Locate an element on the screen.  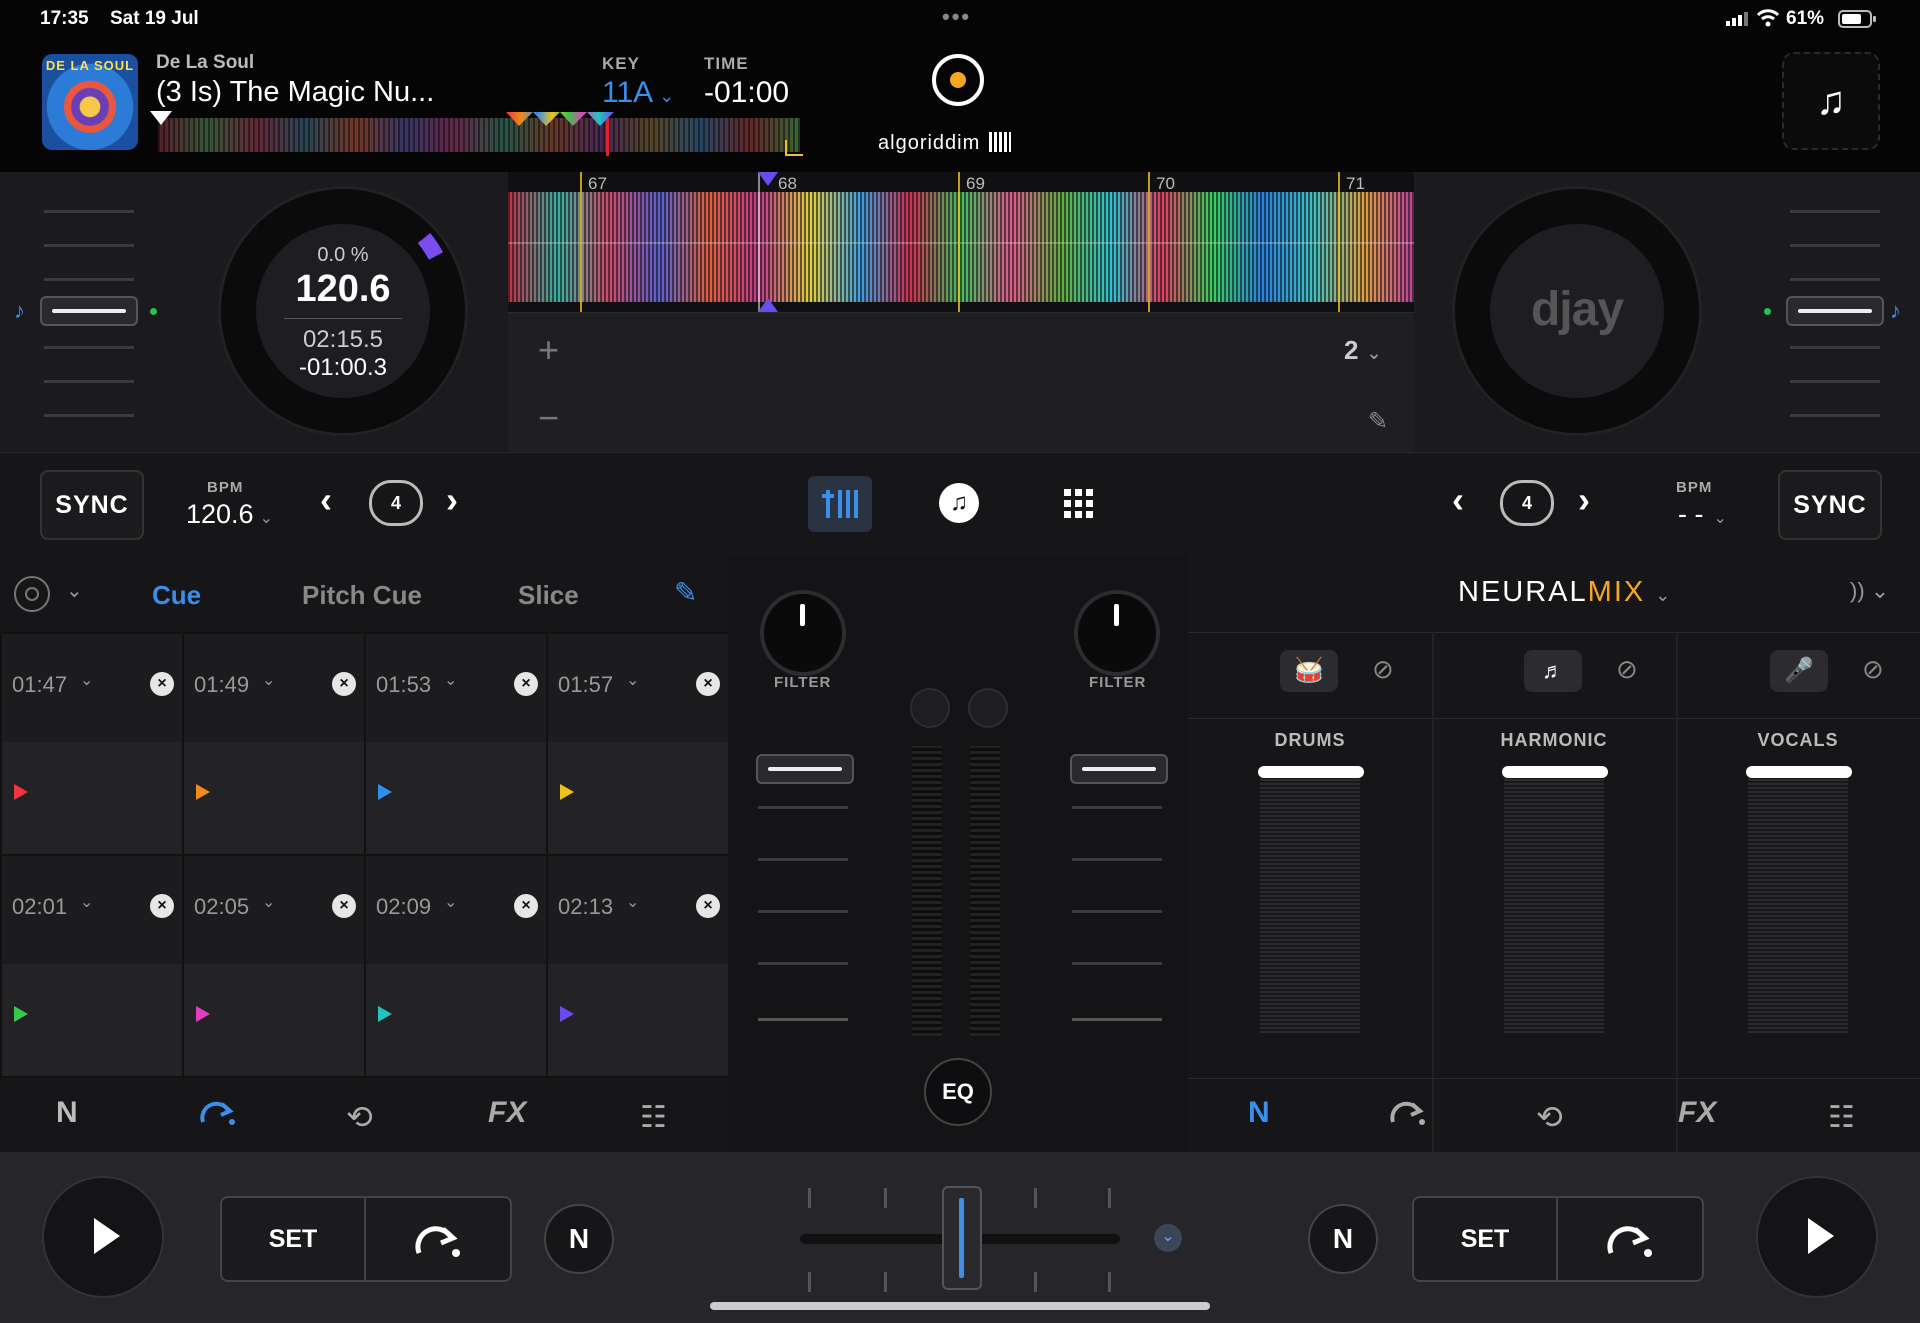
sync-button-left: SYNC is located at coordinates (92, 505).